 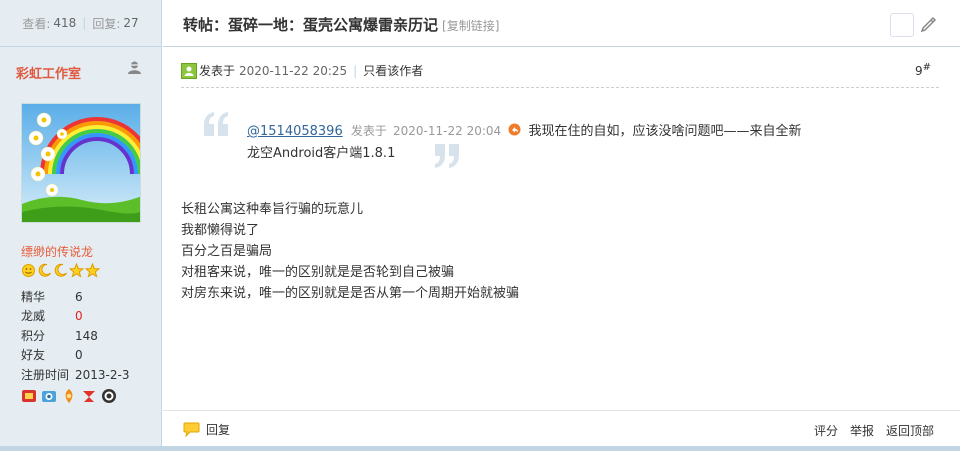 What do you see at coordinates (218, 430) in the screenshot?
I see `reply-label: 回复` at bounding box center [218, 430].